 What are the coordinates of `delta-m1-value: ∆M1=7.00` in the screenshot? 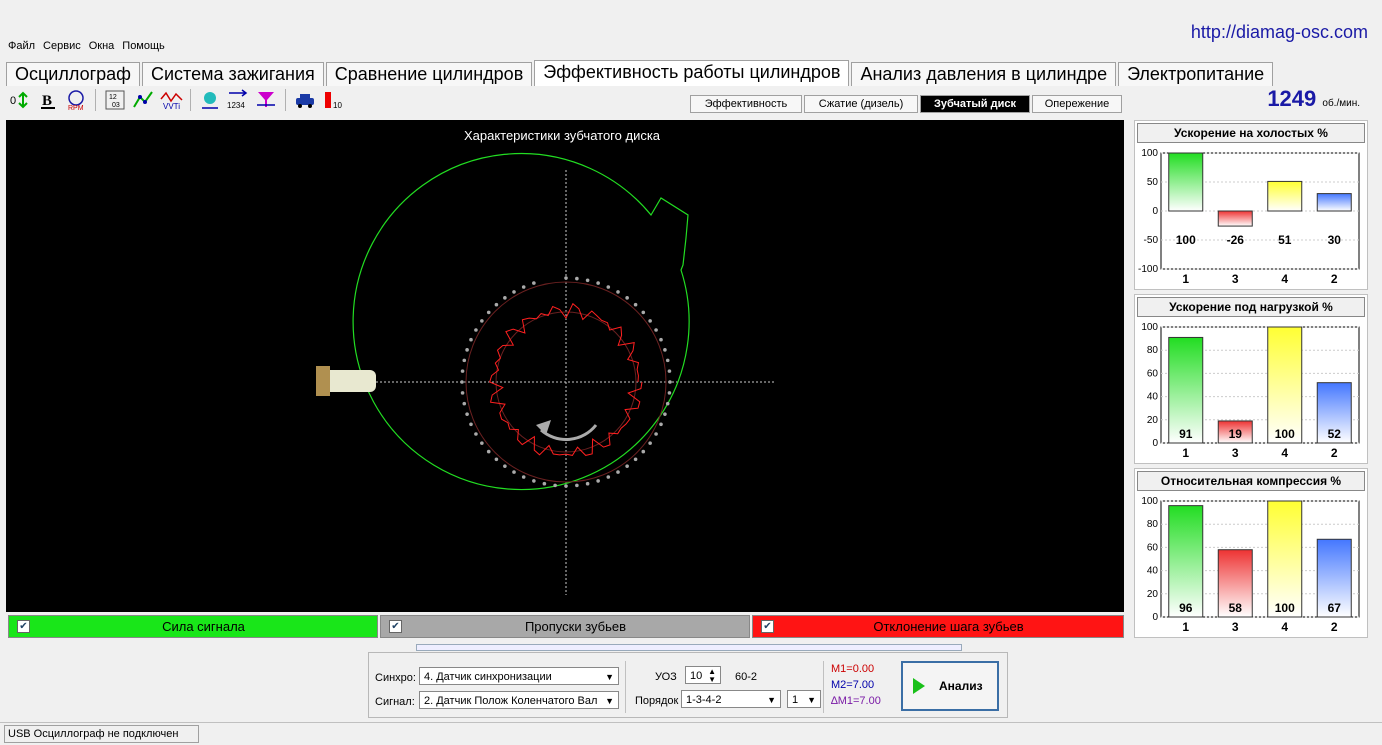 It's located at (856, 701).